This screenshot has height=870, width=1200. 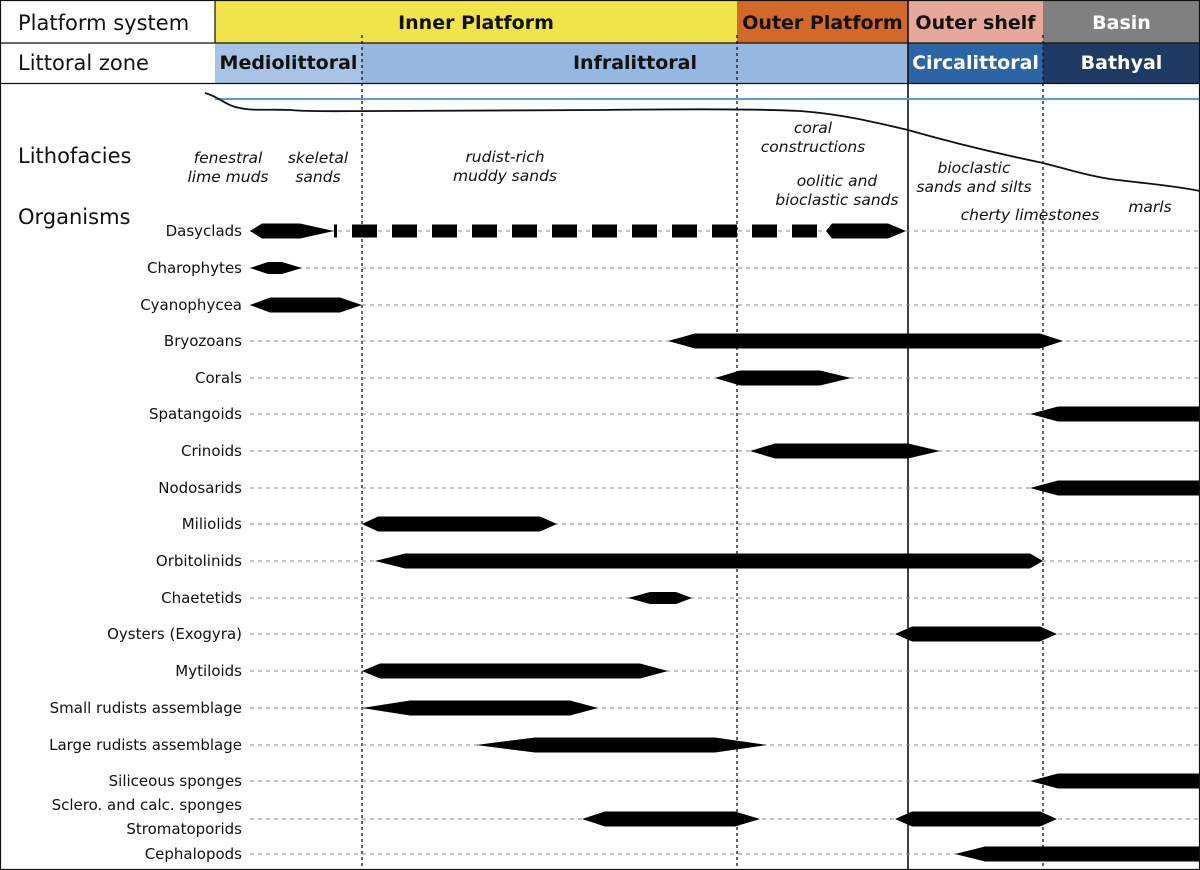 I want to click on organism-label: Spatangoids, so click(x=195, y=414).